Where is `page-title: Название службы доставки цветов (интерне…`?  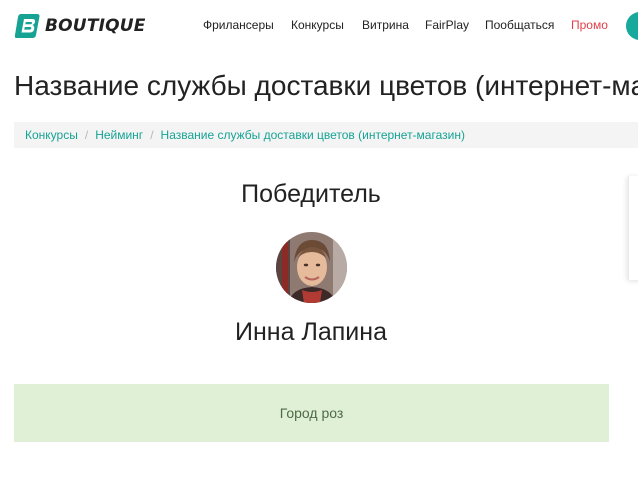
page-title: Название службы доставки цветов (интерне… is located at coordinates (326, 85).